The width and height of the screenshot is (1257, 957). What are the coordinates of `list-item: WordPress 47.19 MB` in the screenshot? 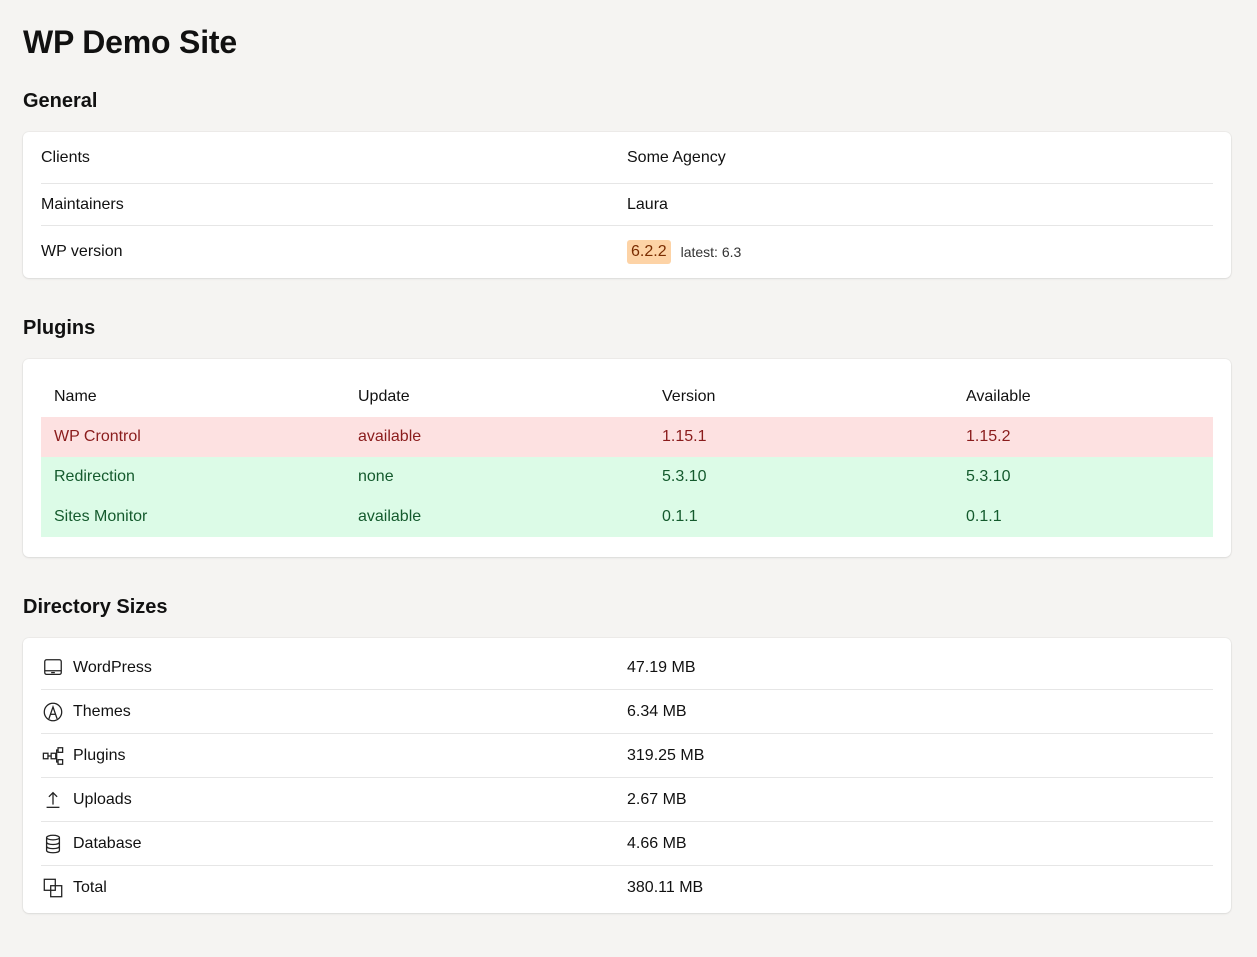 It's located at (627, 668).